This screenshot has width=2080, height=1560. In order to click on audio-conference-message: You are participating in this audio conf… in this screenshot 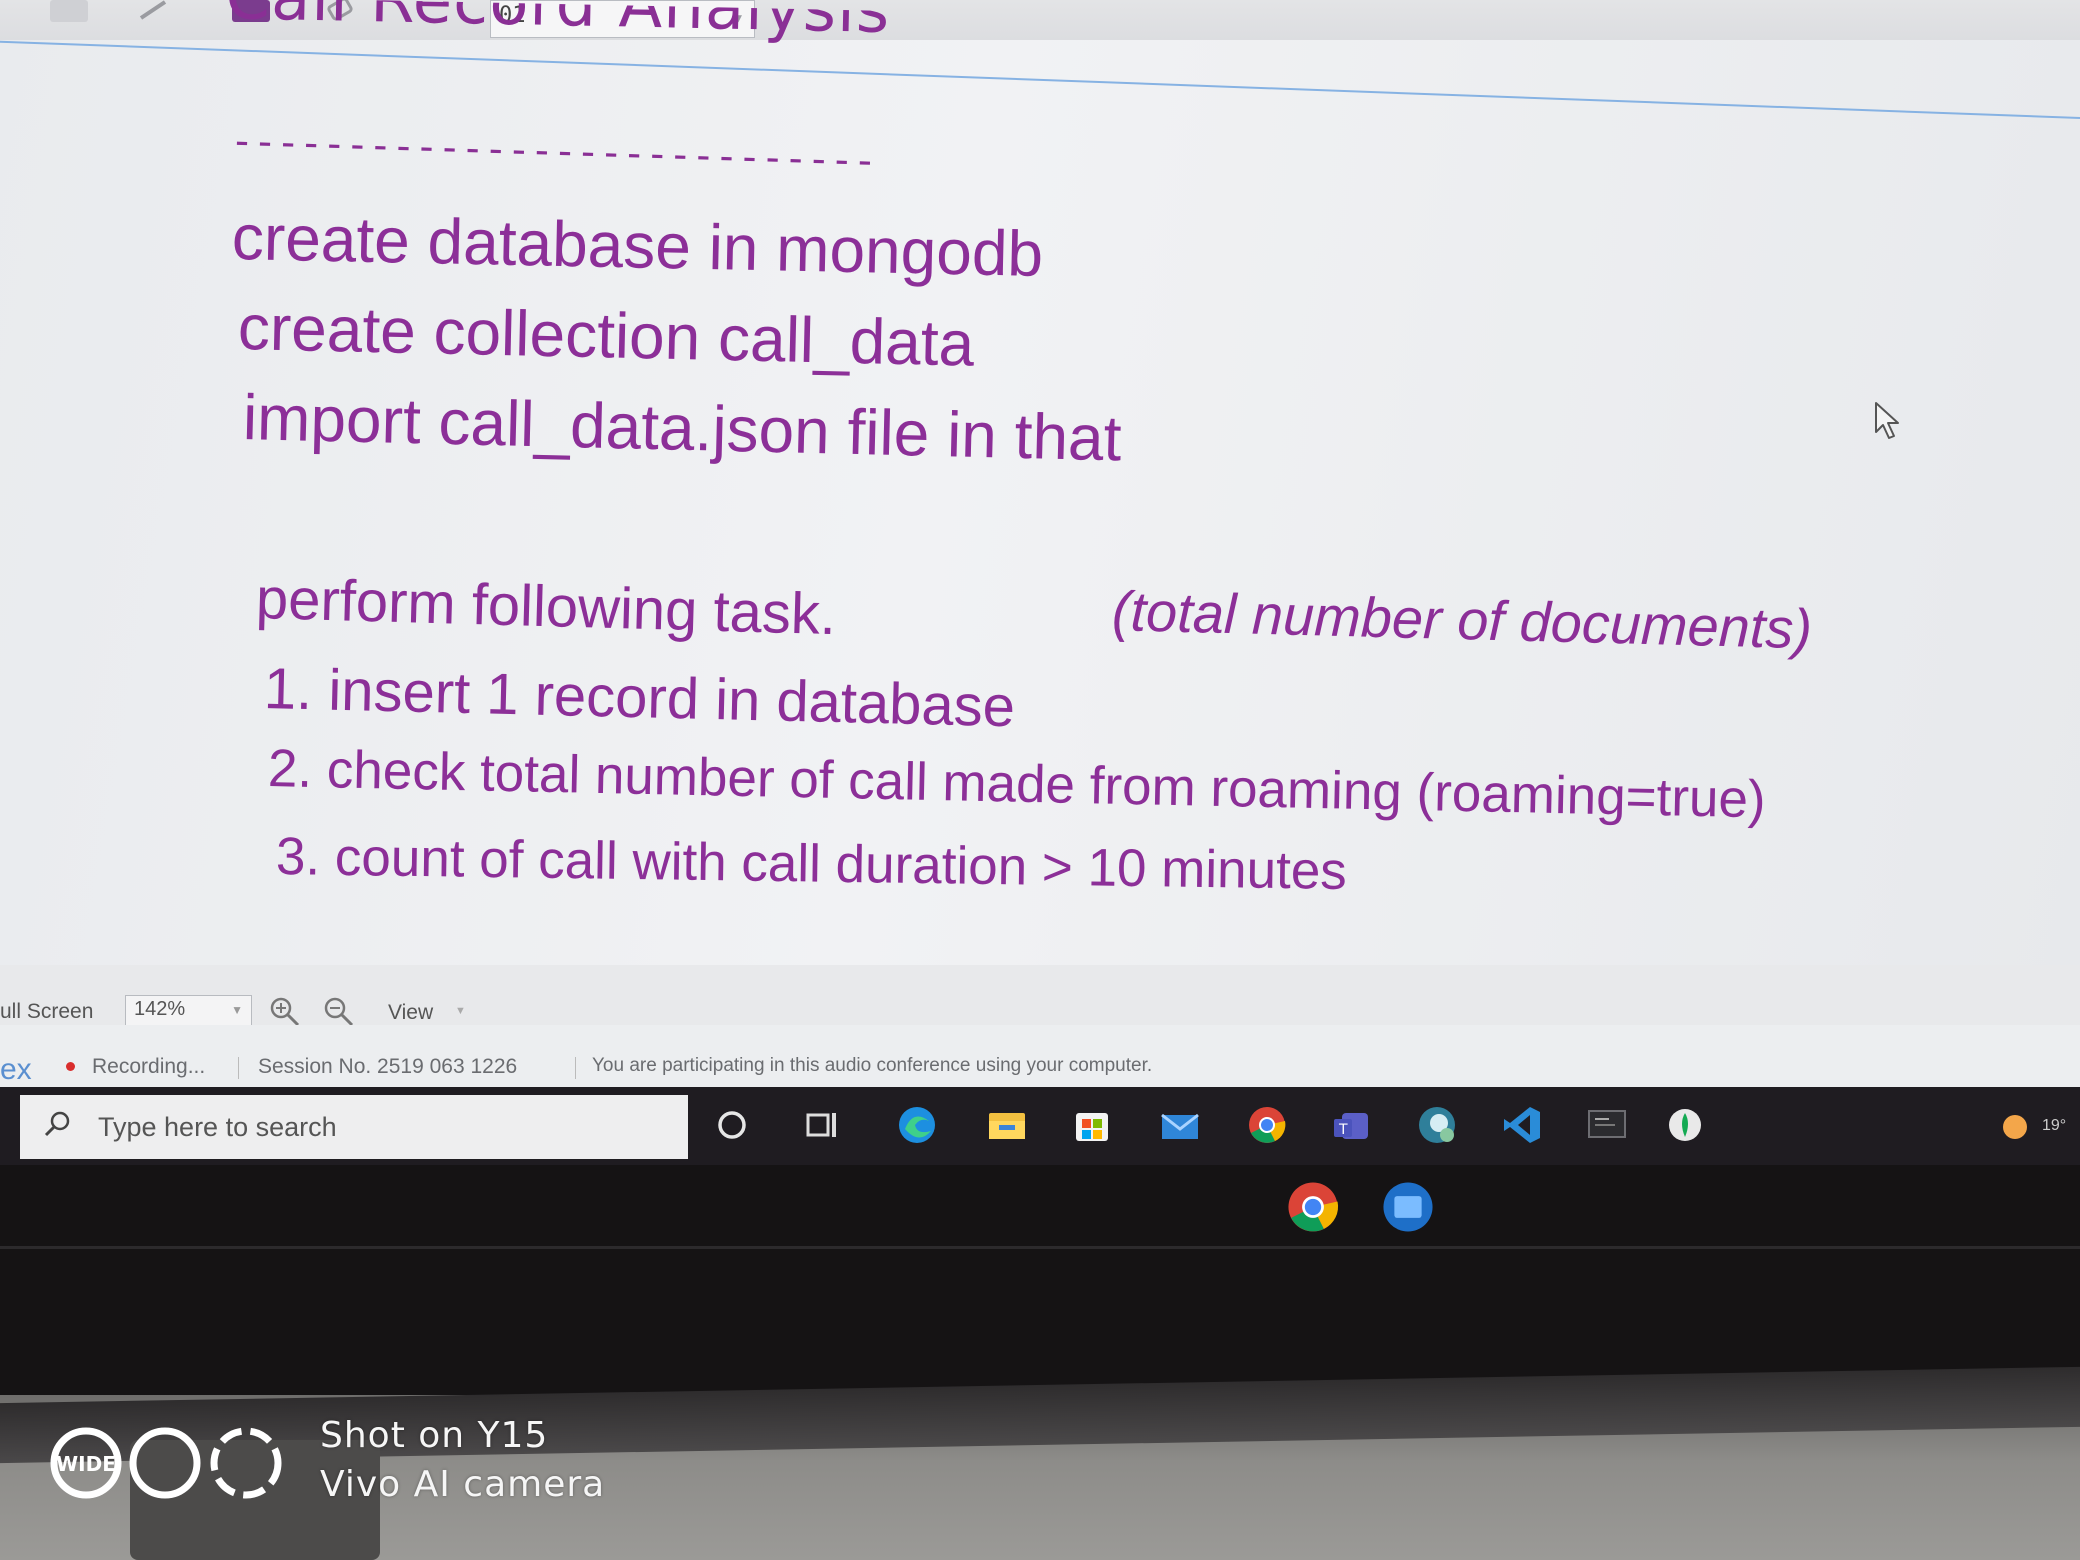, I will do `click(872, 1065)`.